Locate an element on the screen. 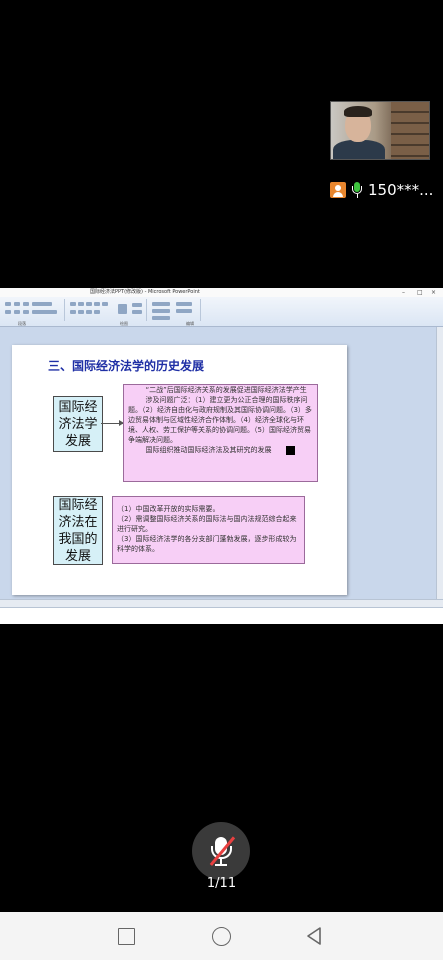  ppt-ribbon: 段落 绘图 编辑 is located at coordinates (221, 312).